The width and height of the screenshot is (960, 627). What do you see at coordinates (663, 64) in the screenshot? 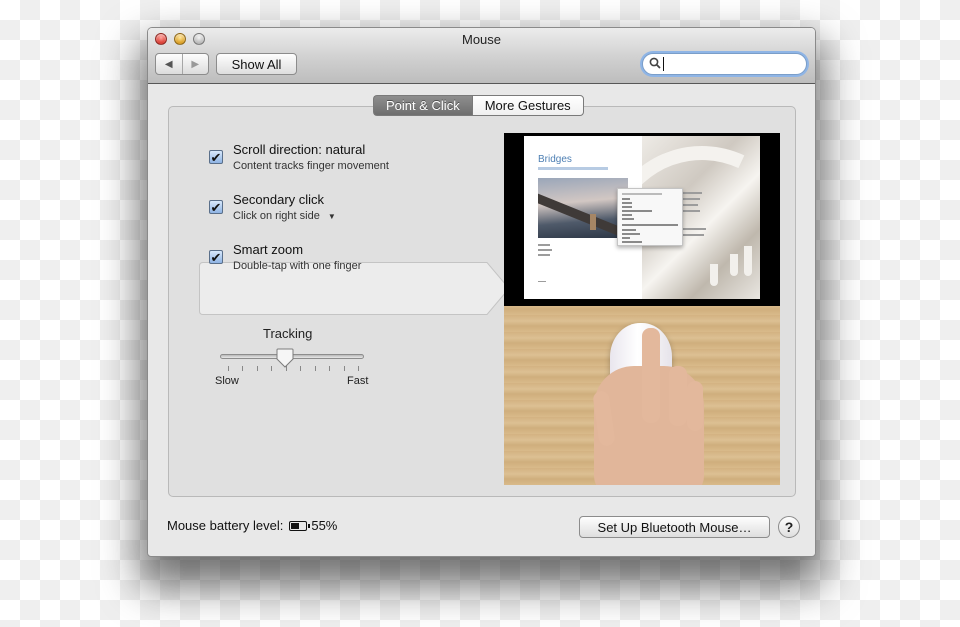
I see `text-cursor` at bounding box center [663, 64].